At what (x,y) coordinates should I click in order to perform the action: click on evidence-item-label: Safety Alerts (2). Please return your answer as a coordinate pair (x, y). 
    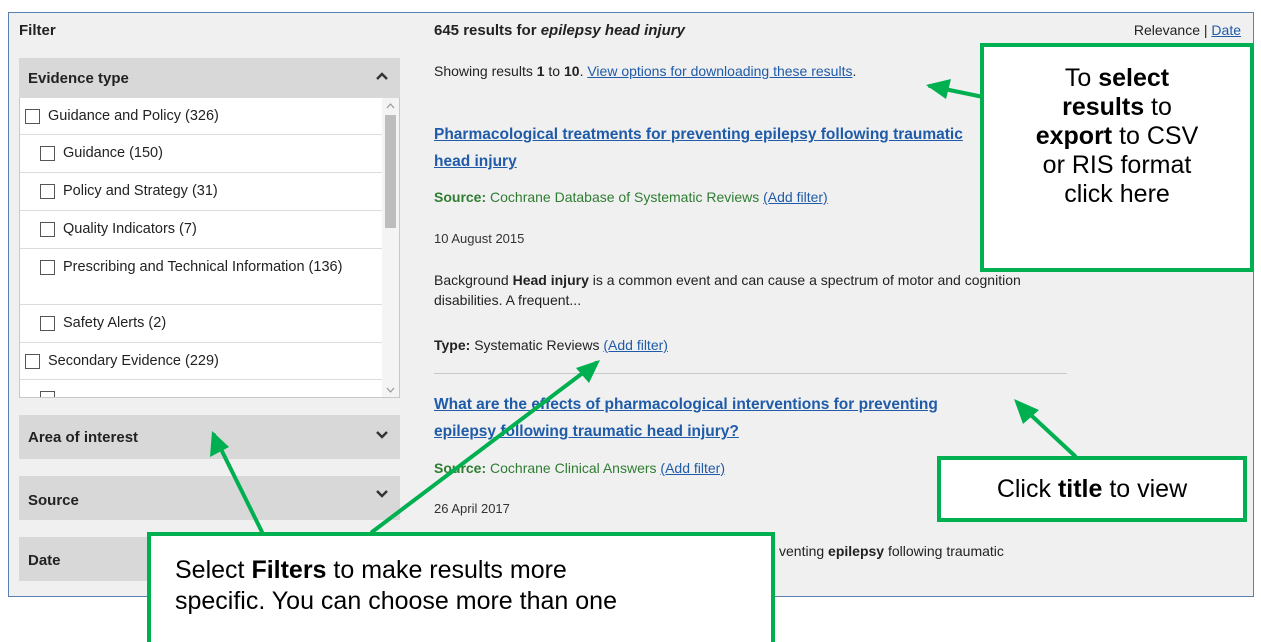
    Looking at the image, I should click on (115, 323).